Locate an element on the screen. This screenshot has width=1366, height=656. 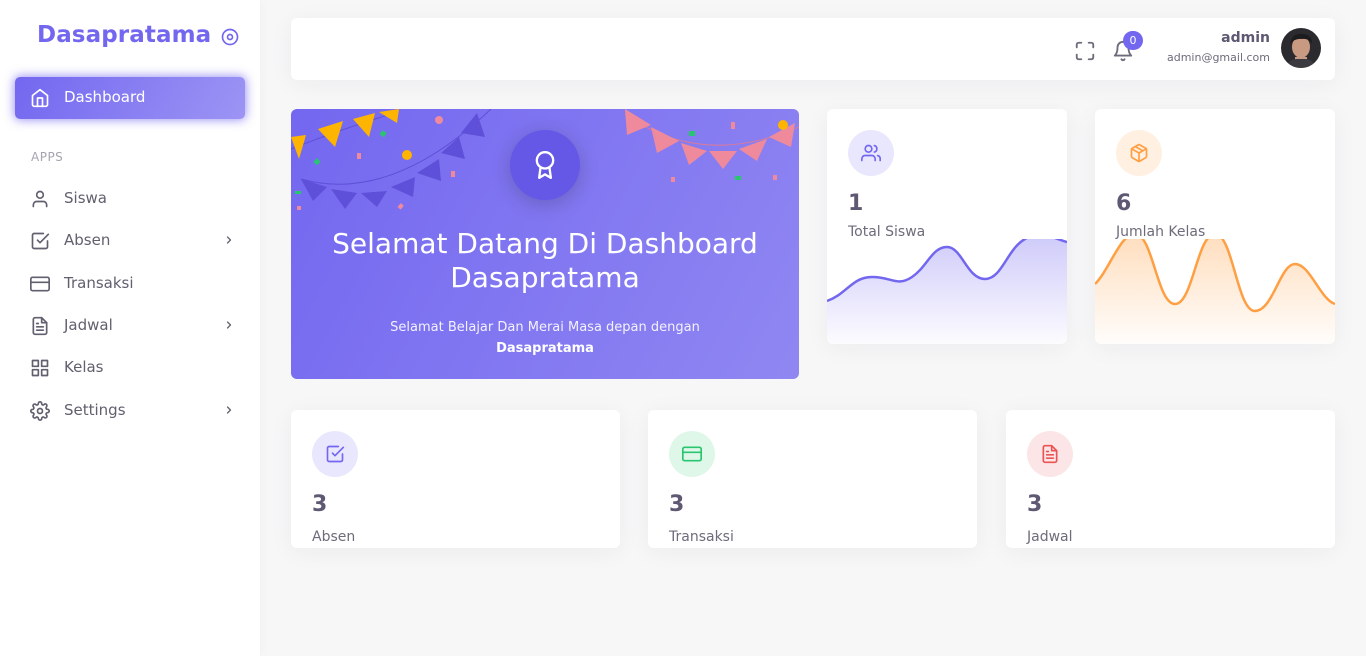
stat-card-transaksi: 3 Transaksi is located at coordinates (812, 479).